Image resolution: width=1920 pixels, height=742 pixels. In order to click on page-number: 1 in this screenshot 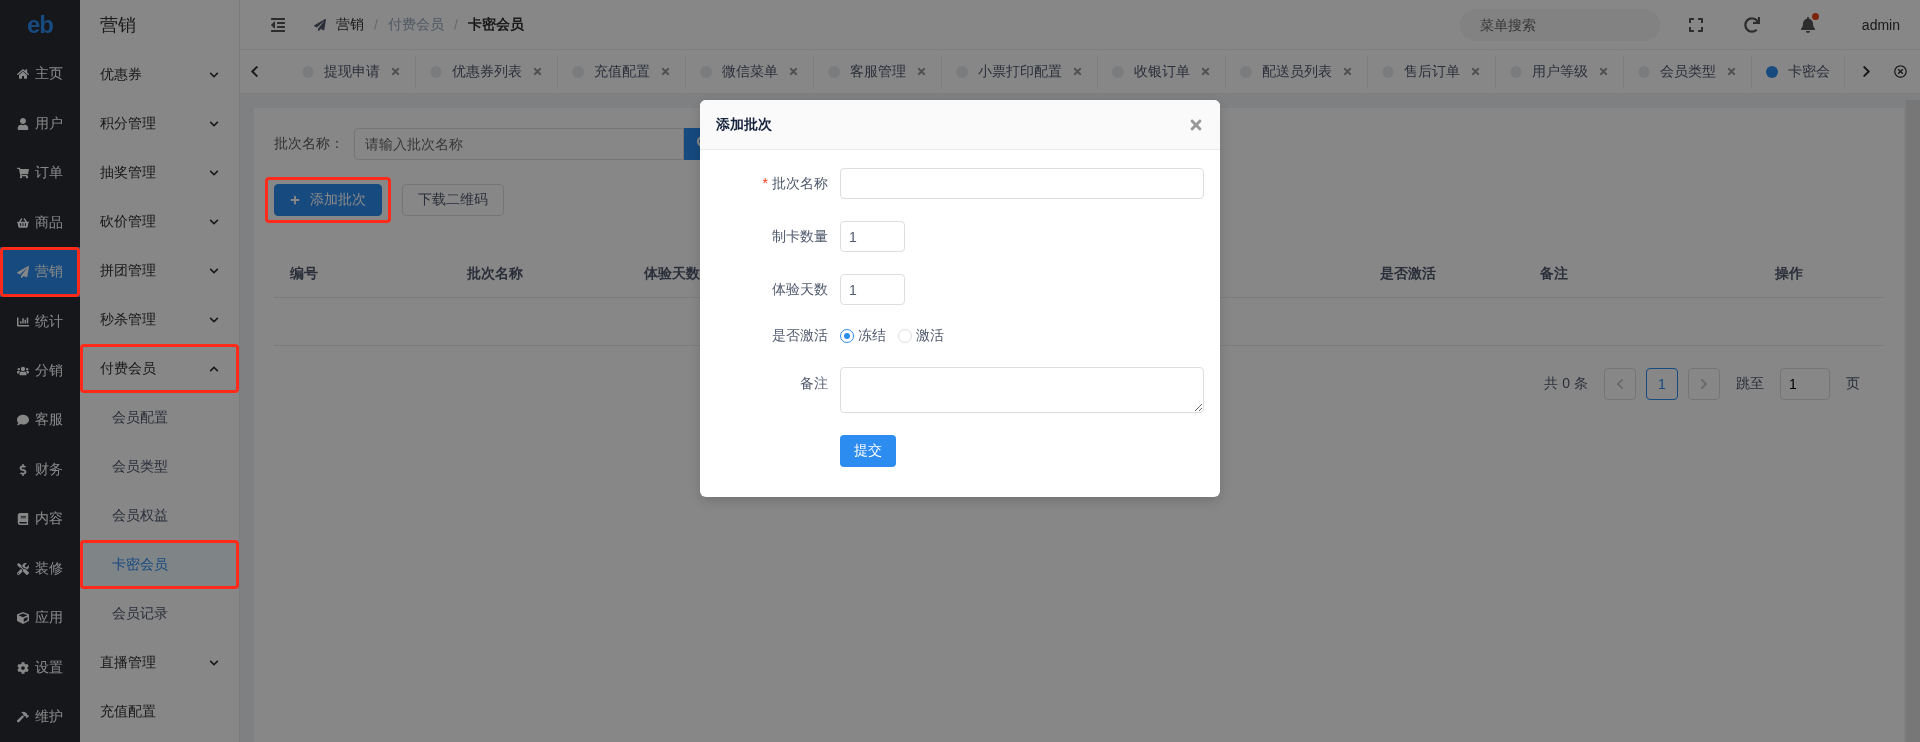, I will do `click(1662, 384)`.